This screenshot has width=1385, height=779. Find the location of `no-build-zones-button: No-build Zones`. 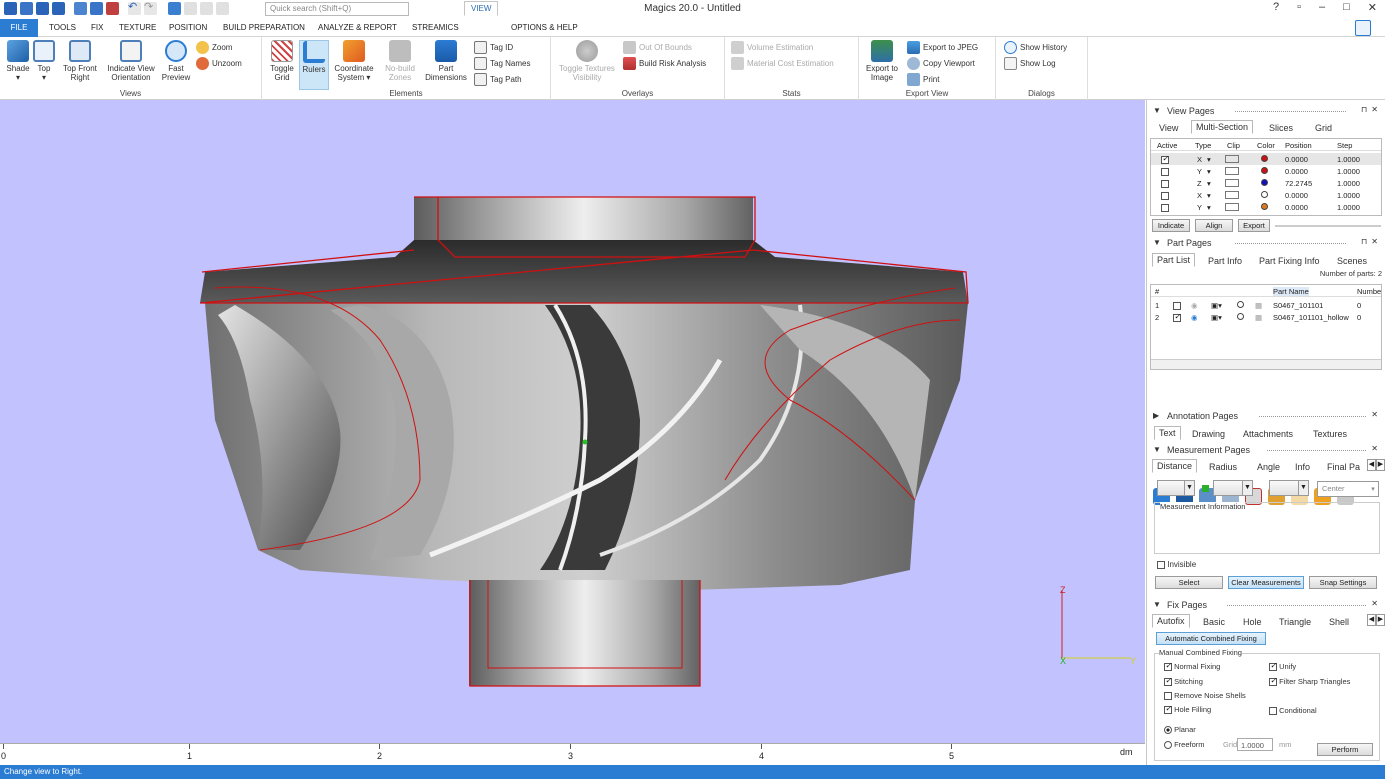

no-build-zones-button: No-build Zones is located at coordinates (400, 61).